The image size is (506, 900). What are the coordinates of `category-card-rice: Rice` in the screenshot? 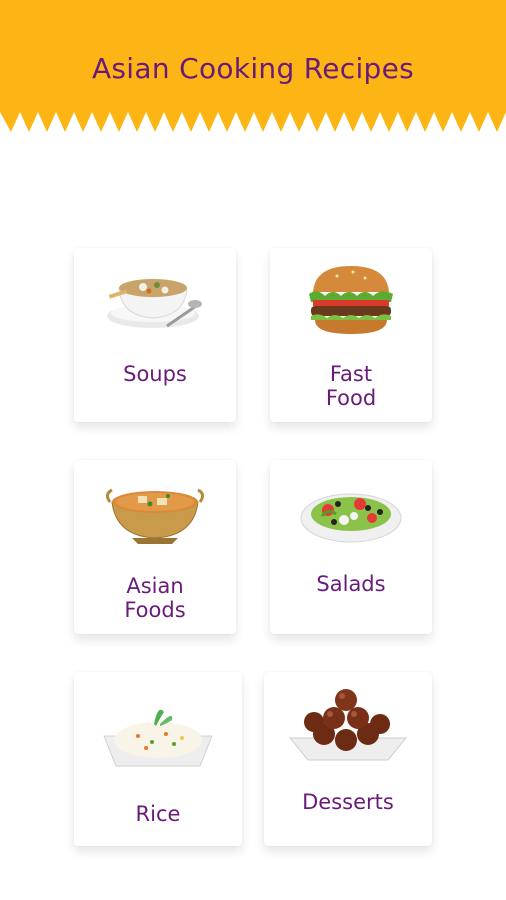 It's located at (158, 759).